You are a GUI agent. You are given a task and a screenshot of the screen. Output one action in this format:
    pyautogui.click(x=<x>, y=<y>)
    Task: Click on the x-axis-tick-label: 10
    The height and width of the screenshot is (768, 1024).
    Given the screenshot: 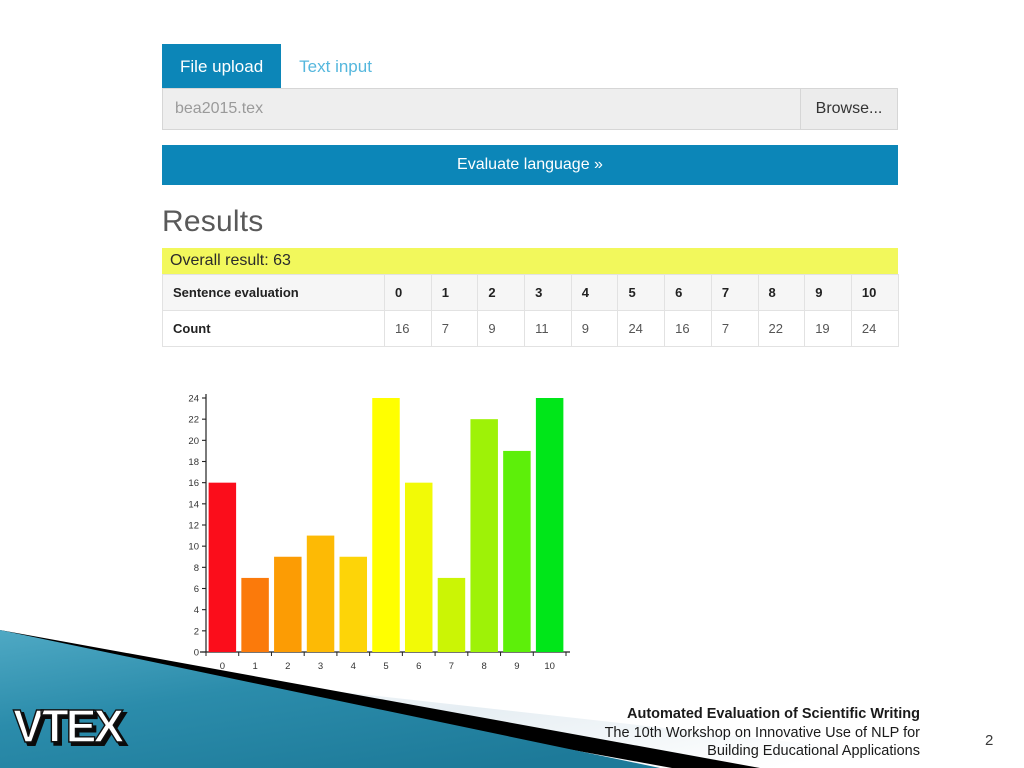 What is the action you would take?
    pyautogui.click(x=549, y=666)
    